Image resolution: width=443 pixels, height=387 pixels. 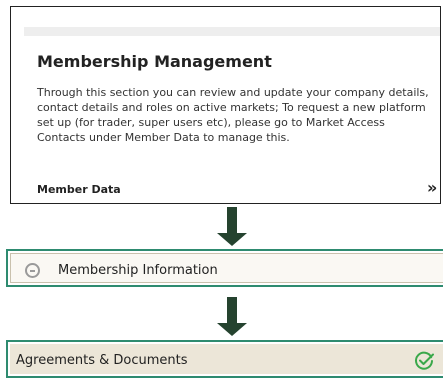 I want to click on member-data-link: Member Data, so click(x=79, y=189).